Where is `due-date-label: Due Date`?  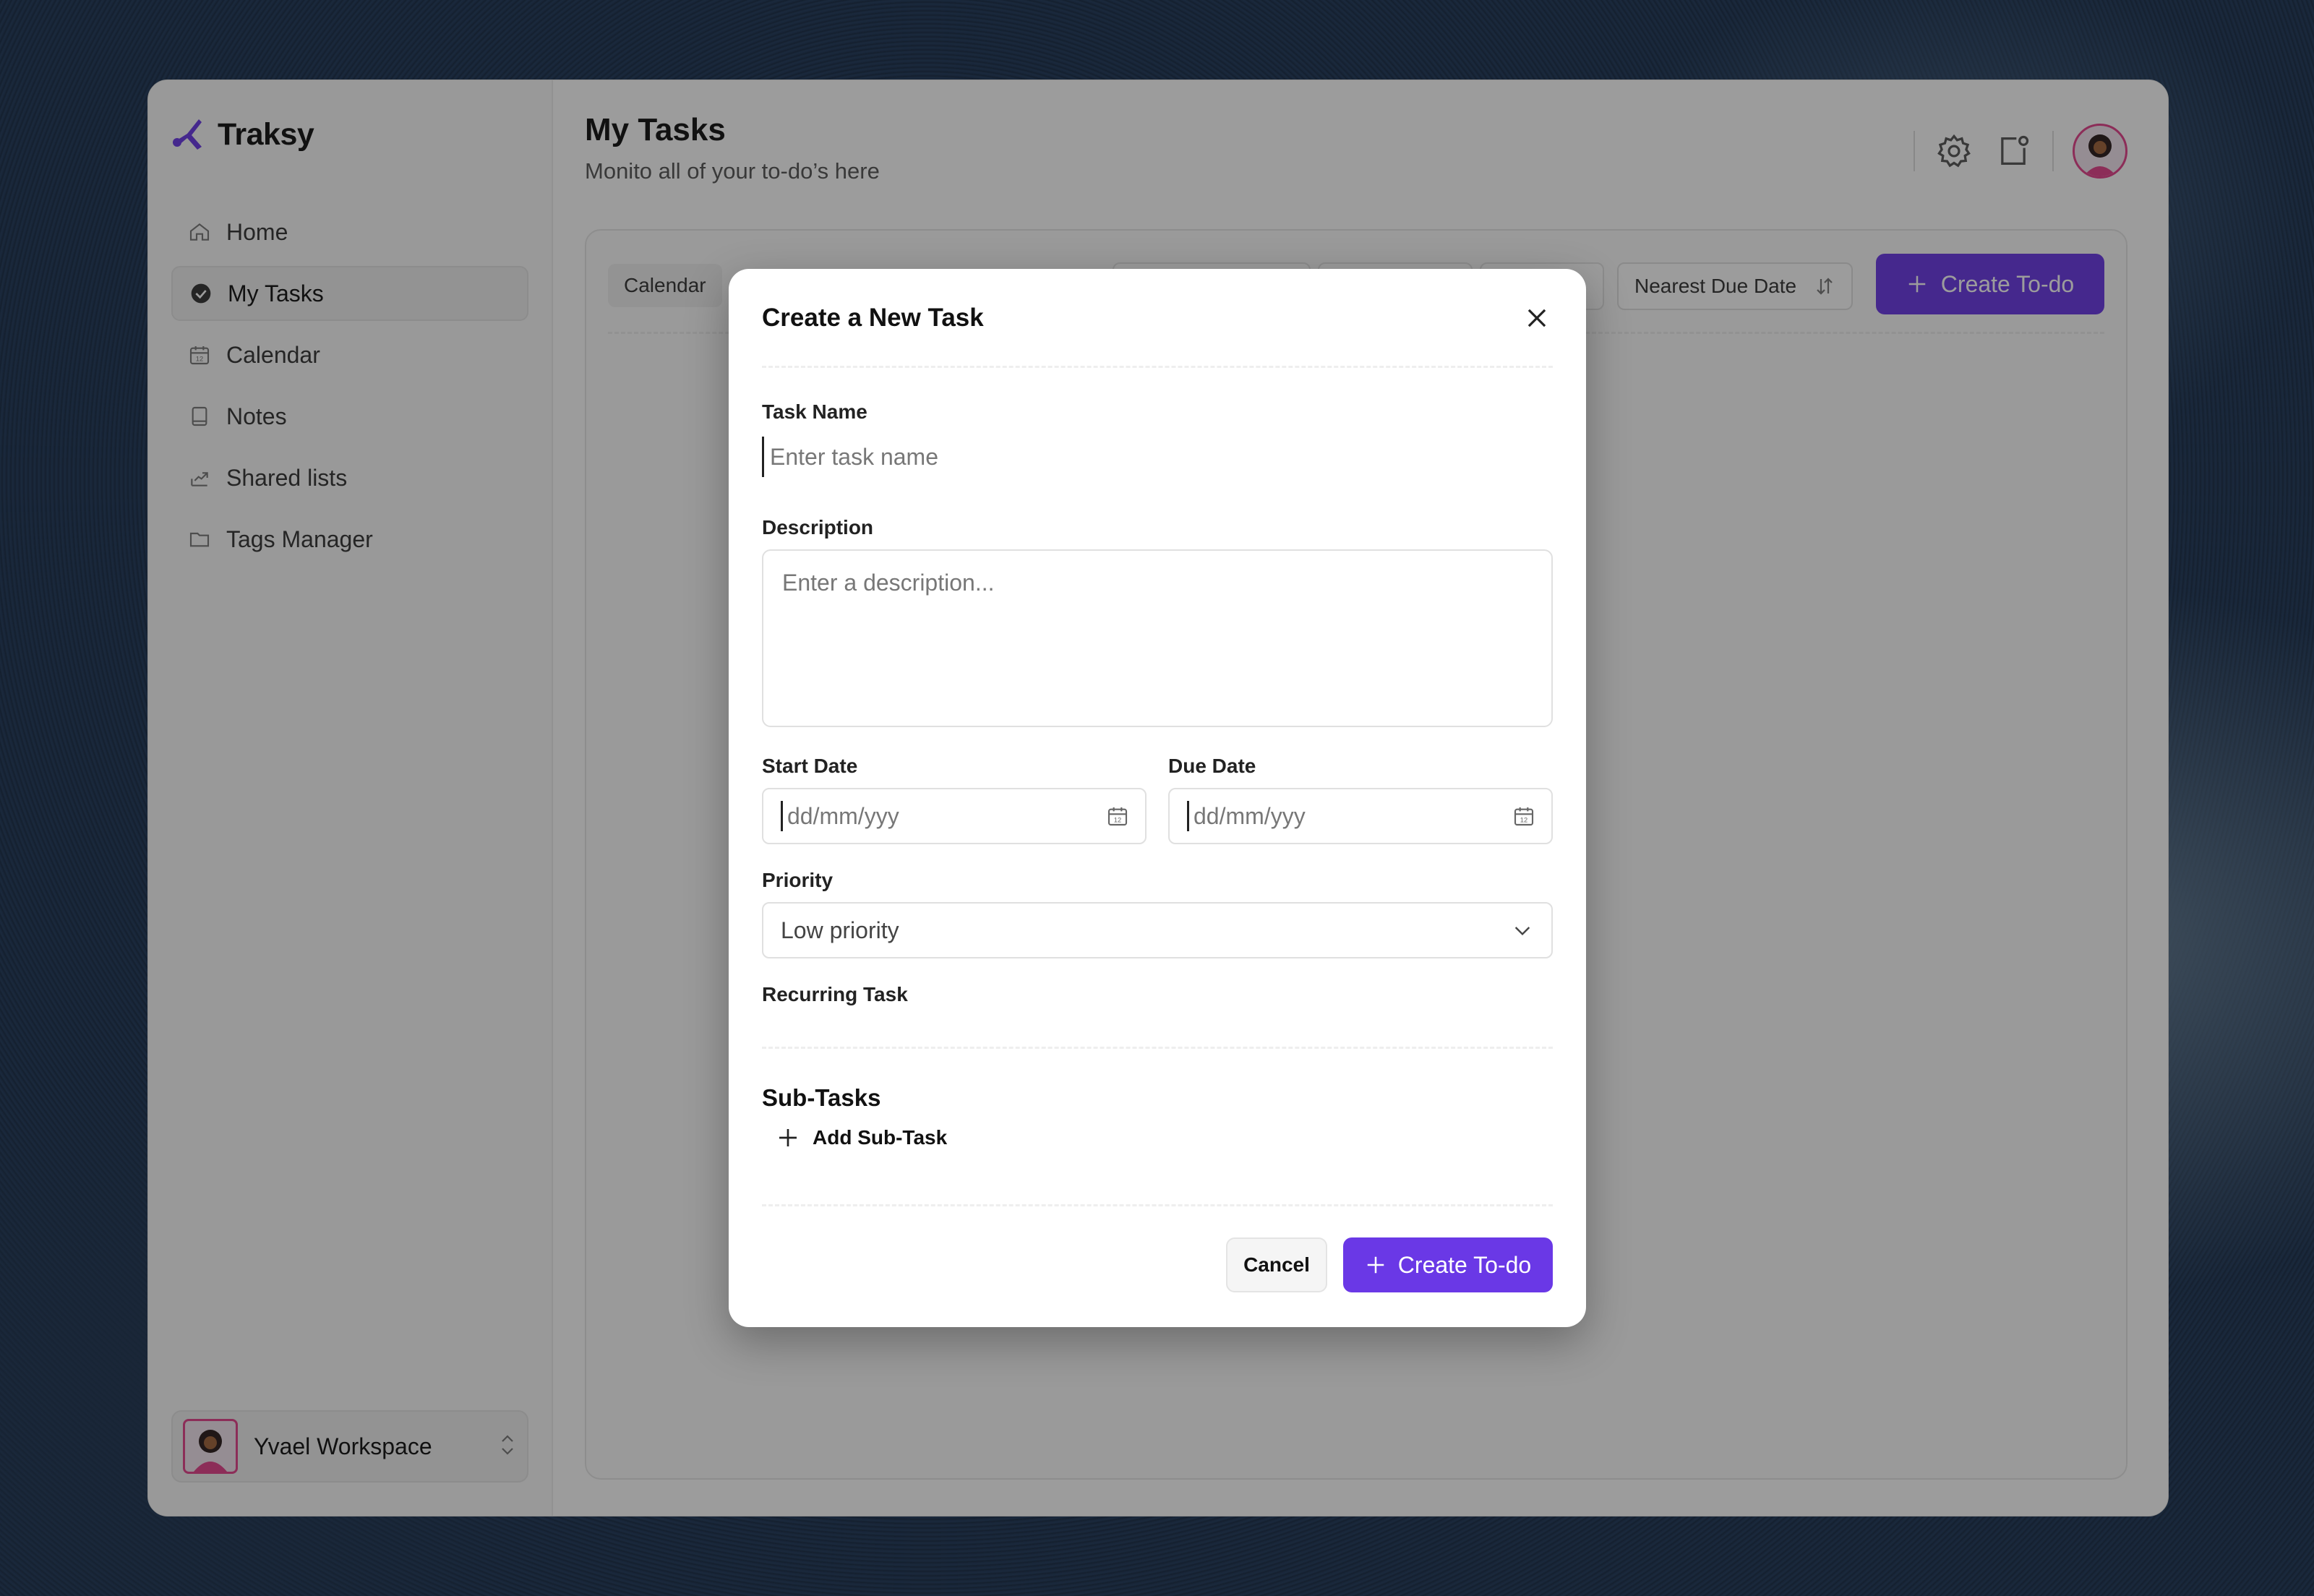
due-date-label: Due Date is located at coordinates (1212, 766).